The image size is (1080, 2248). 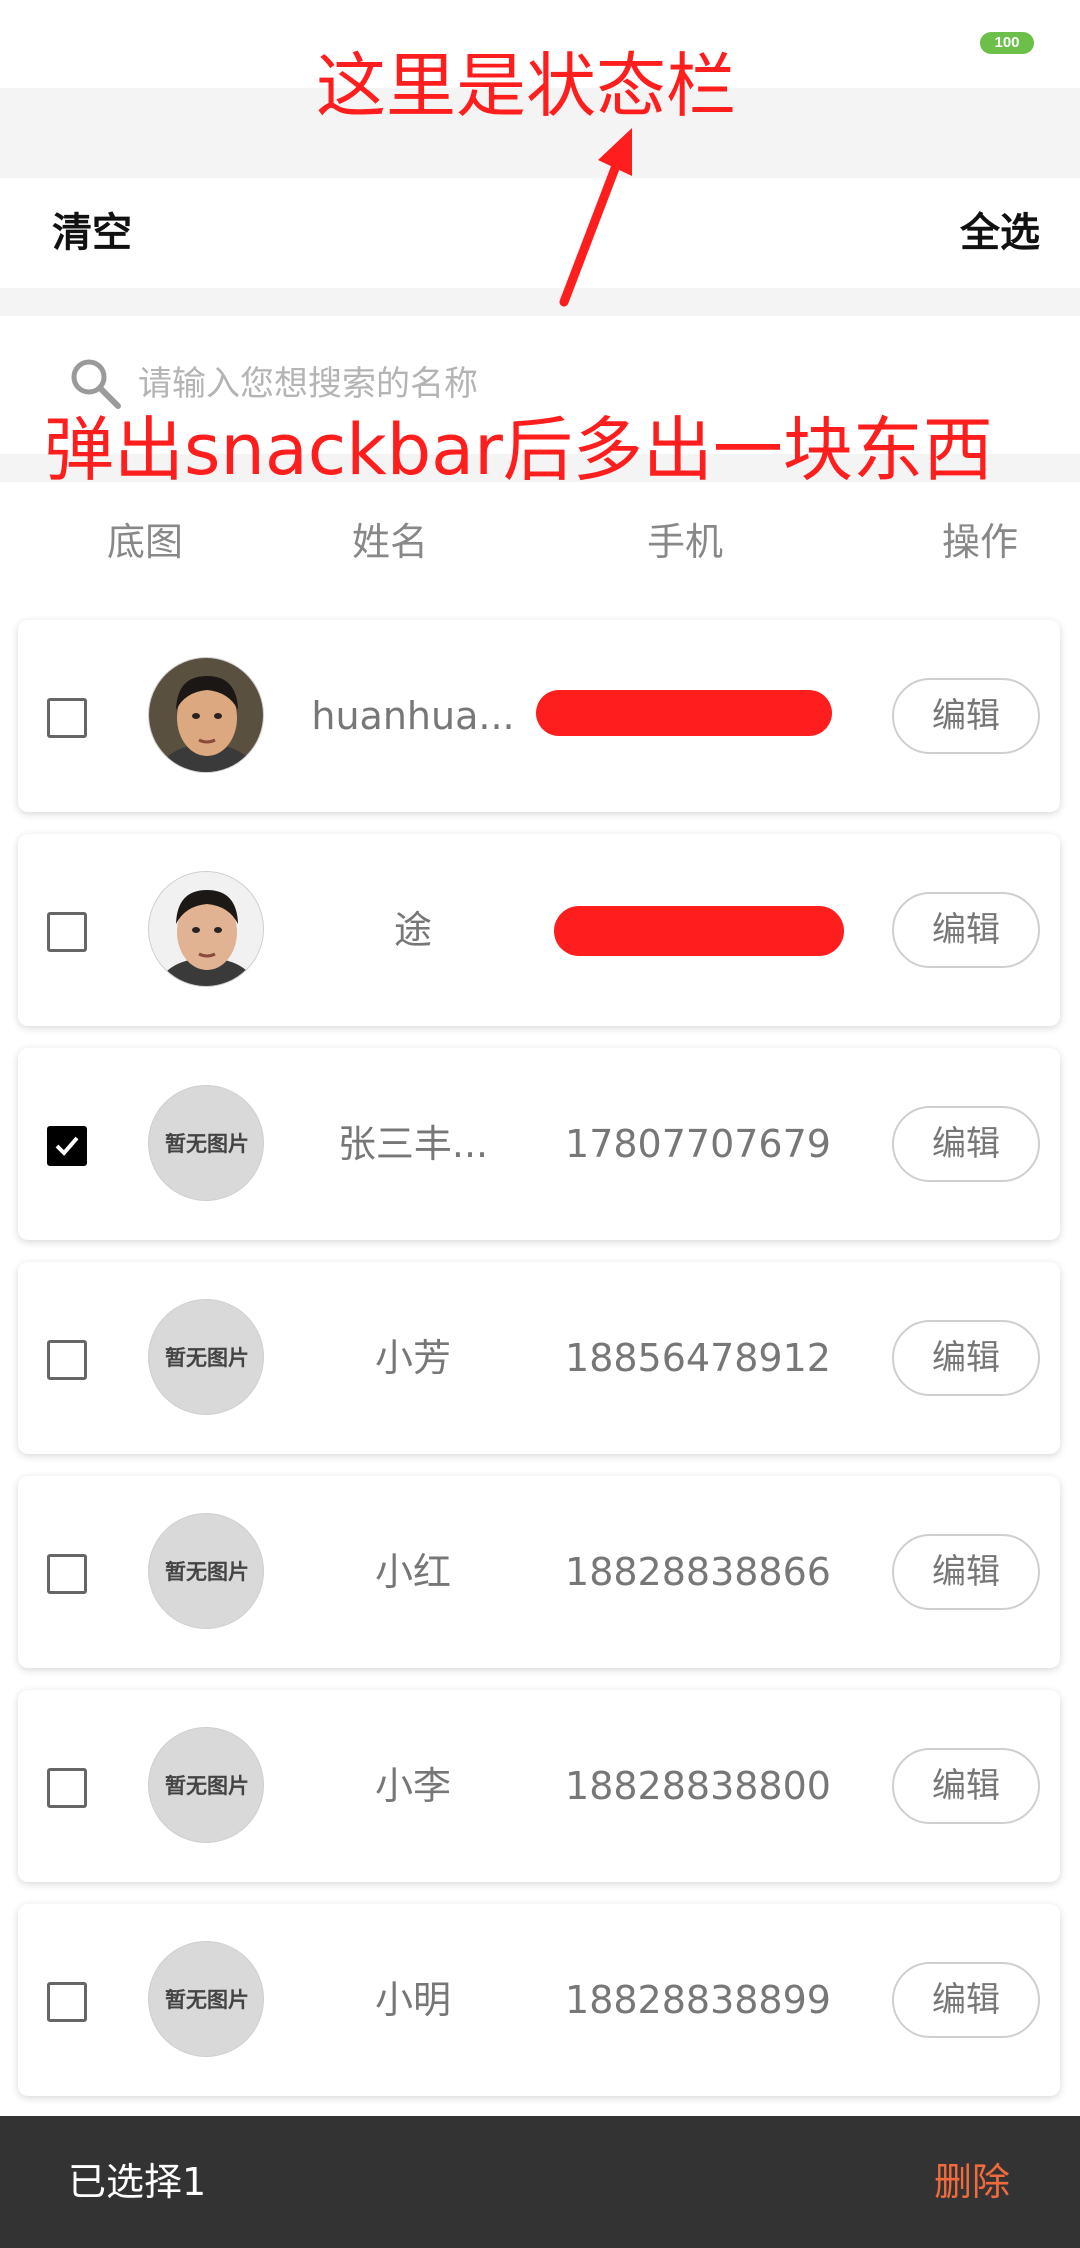 I want to click on clear-button: 清空, so click(x=92, y=233).